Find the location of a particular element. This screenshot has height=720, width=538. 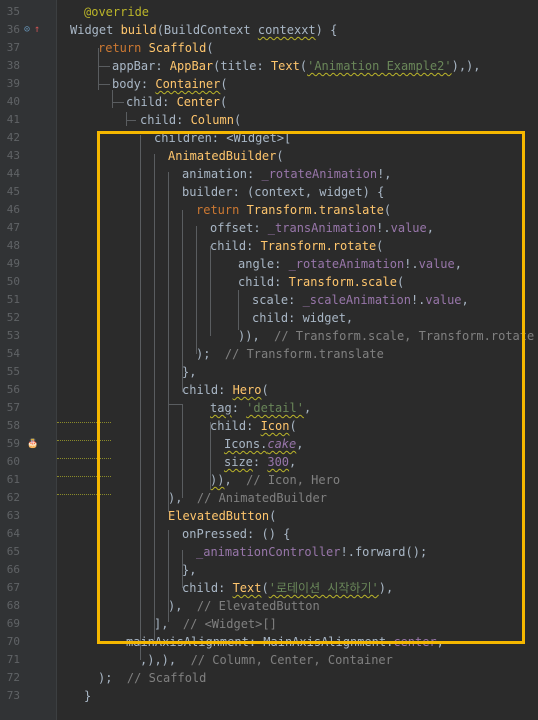

code-line: 63 ElevatedButton( is located at coordinates (269, 516).